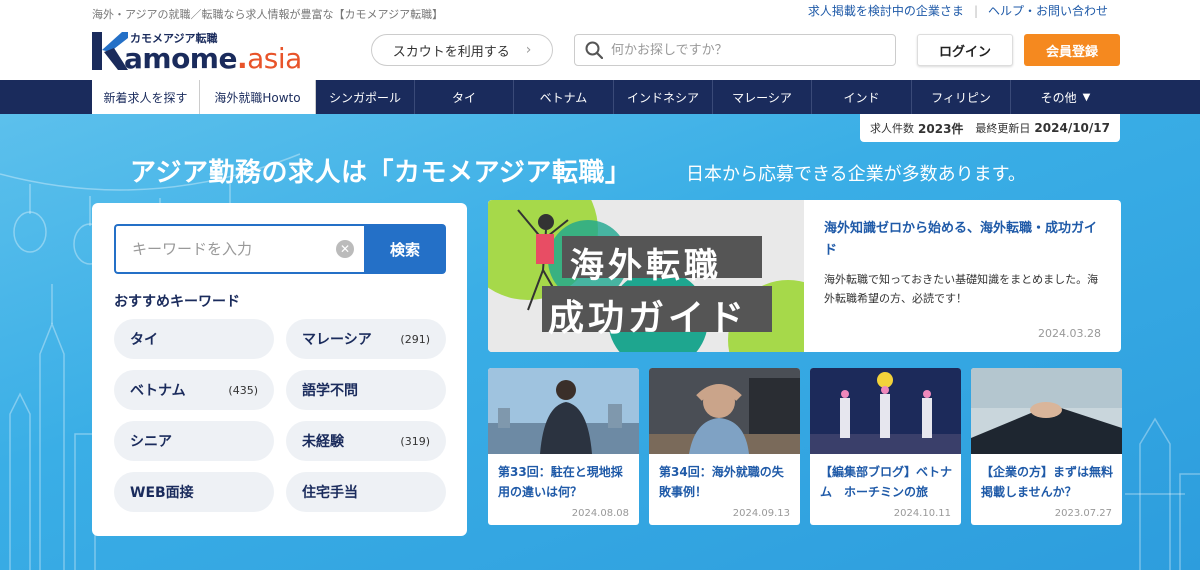  I want to click on nav-vietnam: ベトナム, so click(564, 97).